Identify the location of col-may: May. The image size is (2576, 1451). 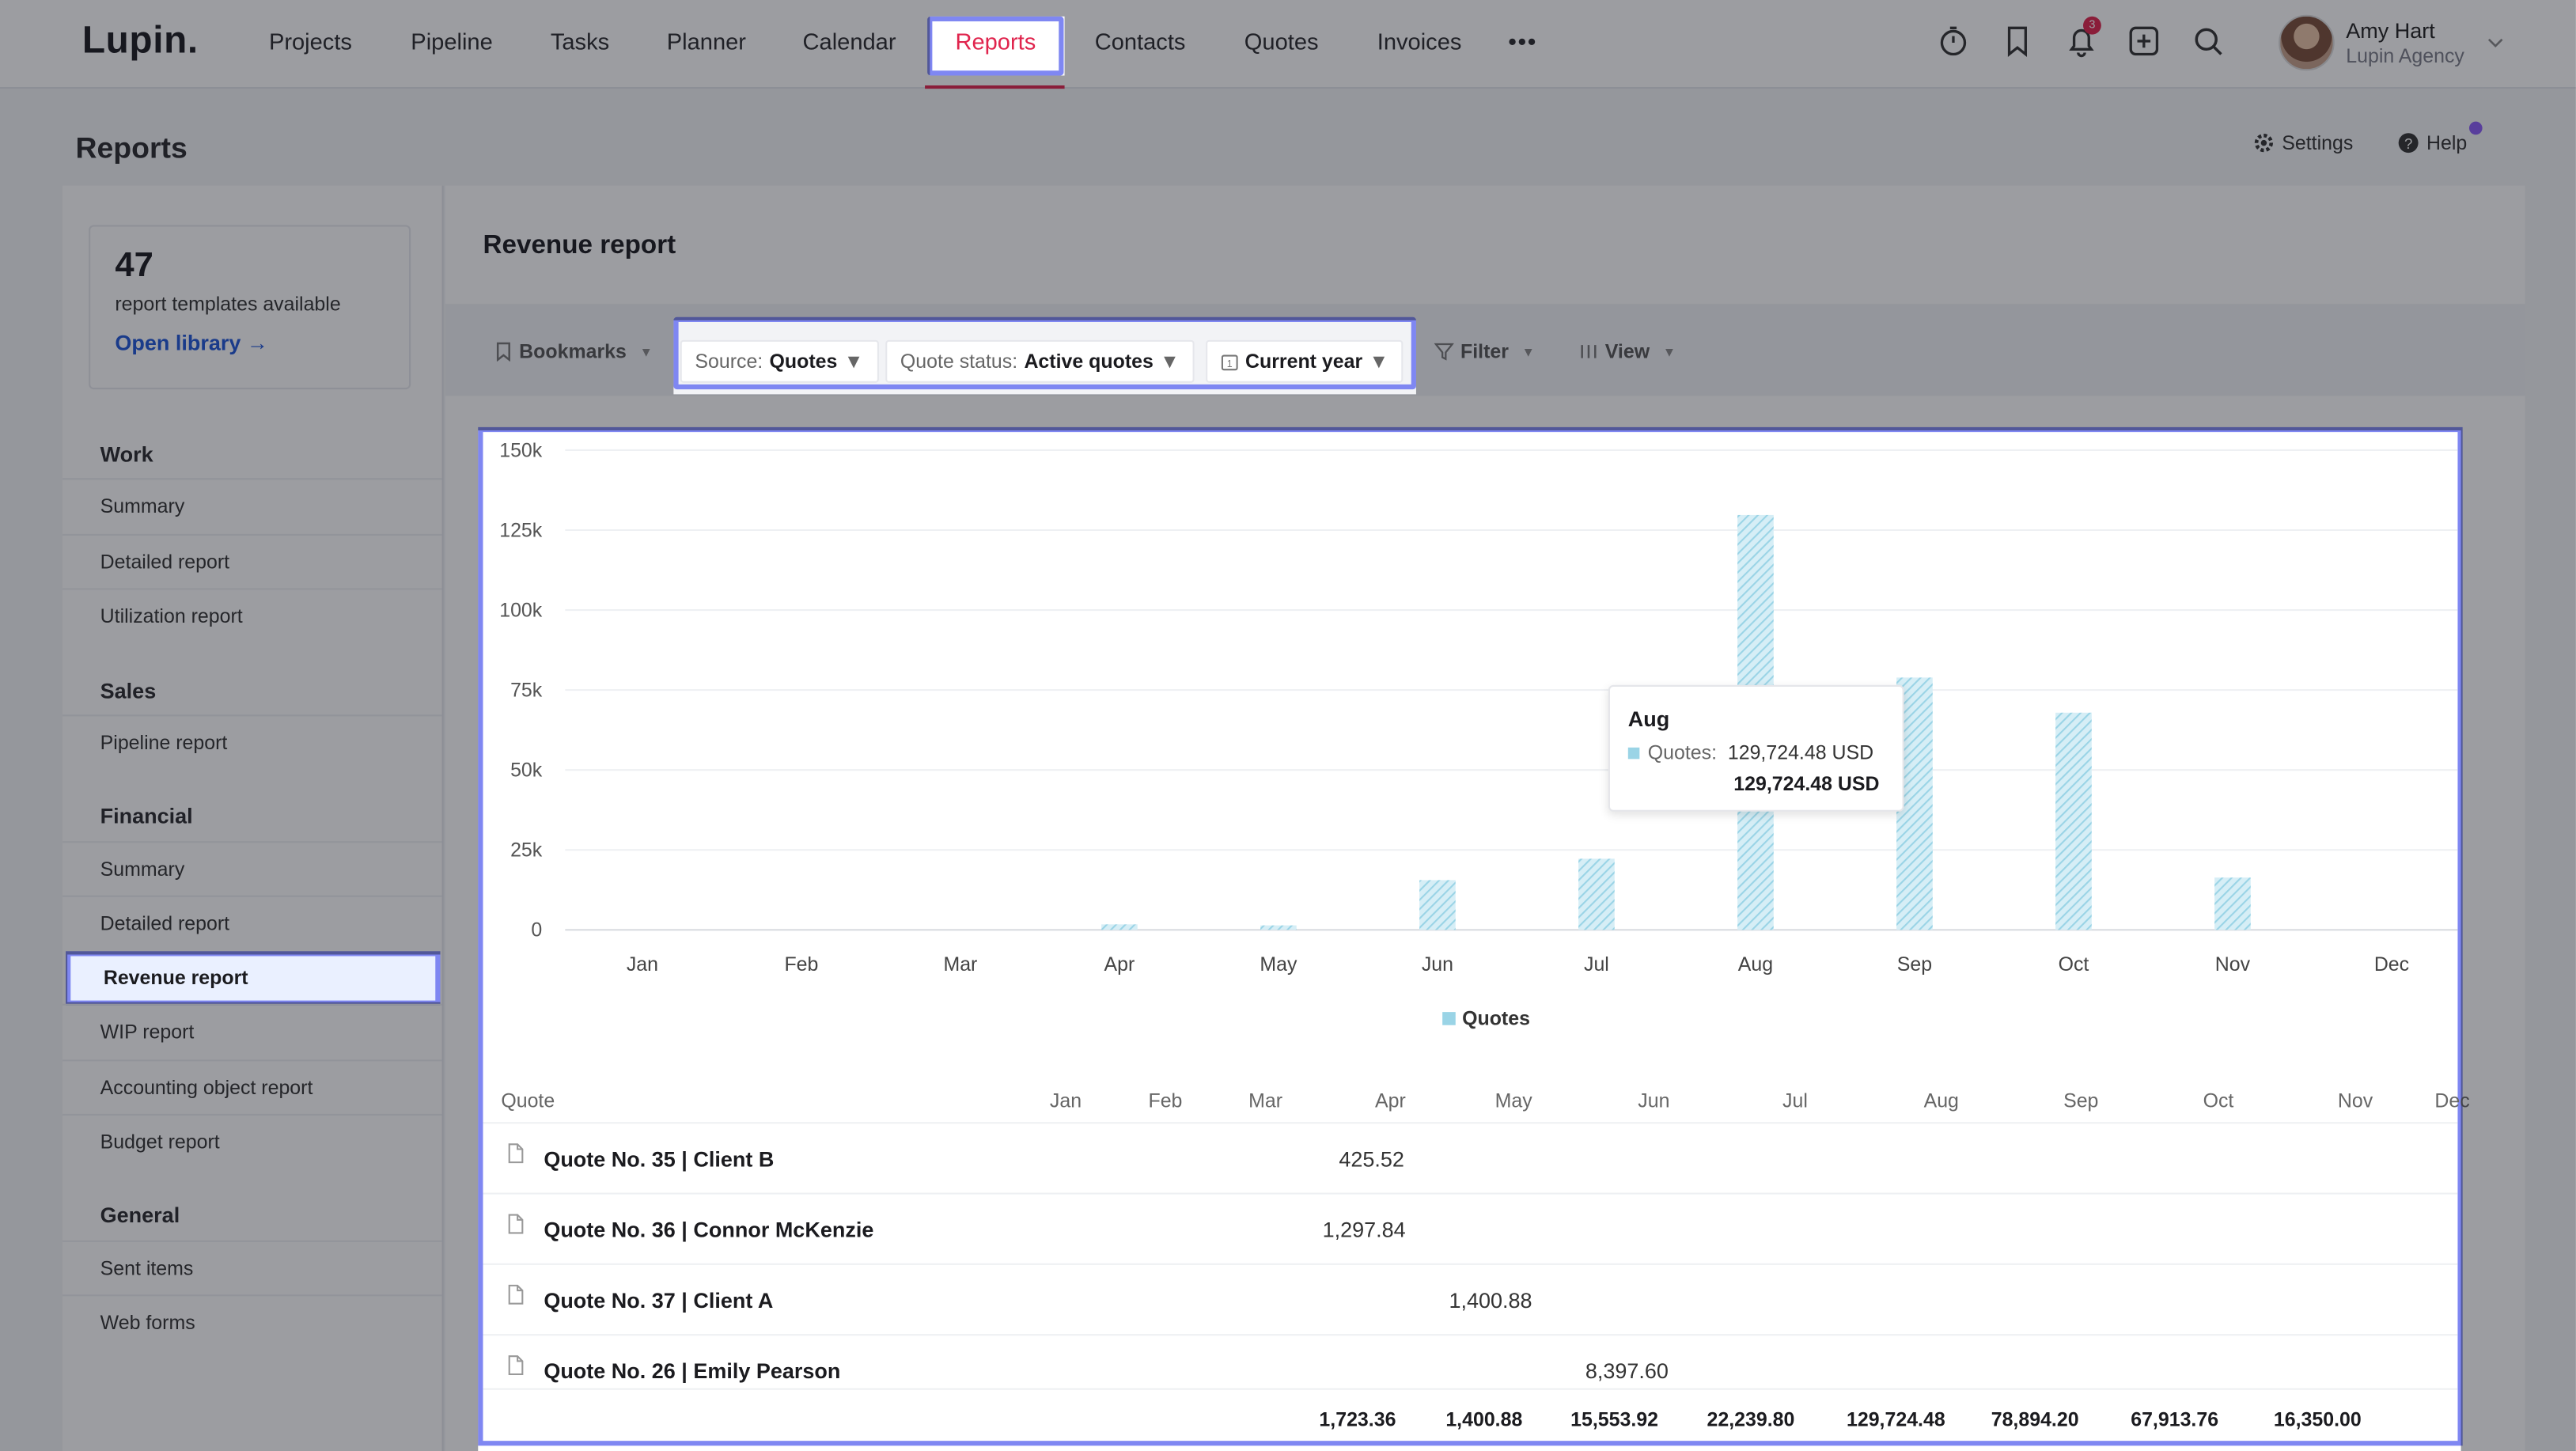
(1513, 1100).